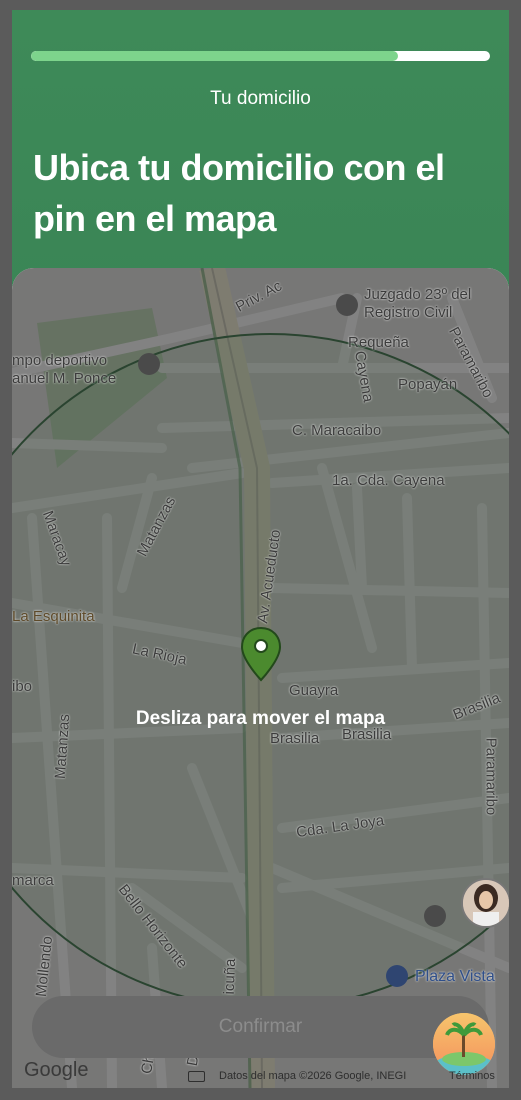 The image size is (521, 1100). Describe the element at coordinates (378, 342) in the screenshot. I see `street-label: Requeña` at that location.